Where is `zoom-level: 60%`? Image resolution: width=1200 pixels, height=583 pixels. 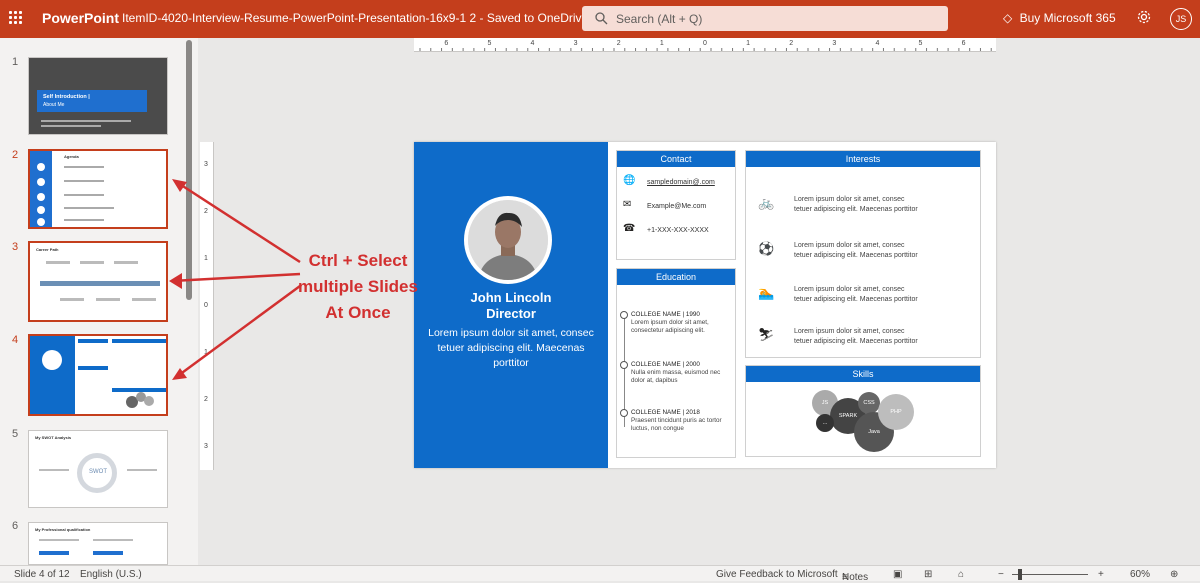 zoom-level: 60% is located at coordinates (1140, 574).